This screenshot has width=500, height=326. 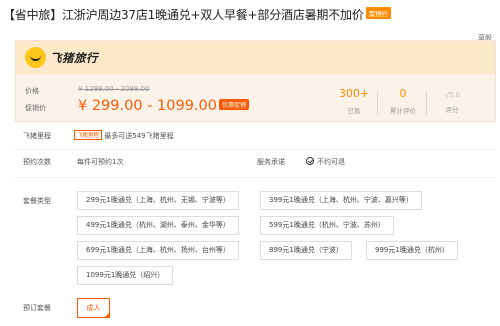 What do you see at coordinates (88, 135) in the screenshot?
I see `licheng-tag: 飞猪里程` at bounding box center [88, 135].